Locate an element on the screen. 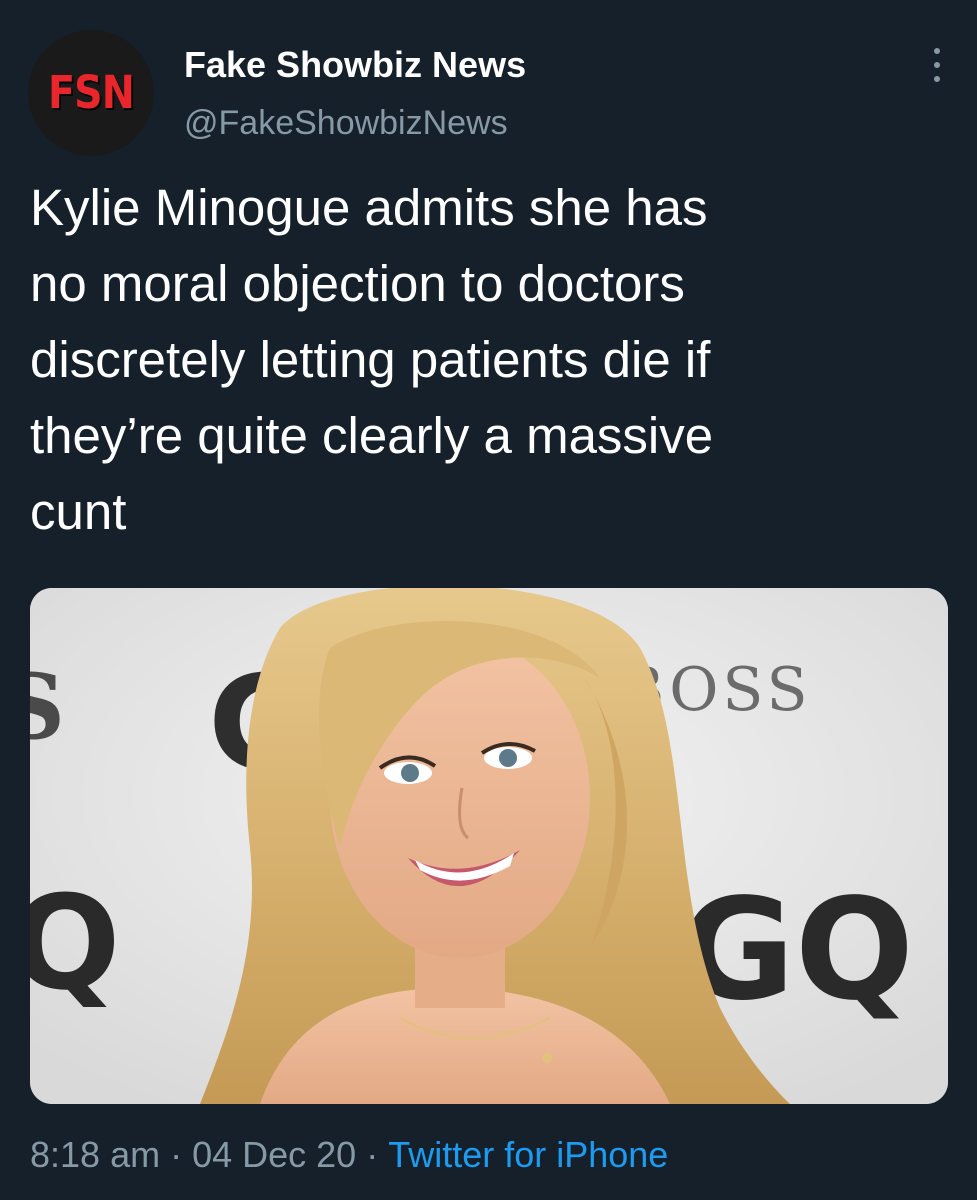  author-handle: @FakeShowbizNews is located at coordinates (346, 123).